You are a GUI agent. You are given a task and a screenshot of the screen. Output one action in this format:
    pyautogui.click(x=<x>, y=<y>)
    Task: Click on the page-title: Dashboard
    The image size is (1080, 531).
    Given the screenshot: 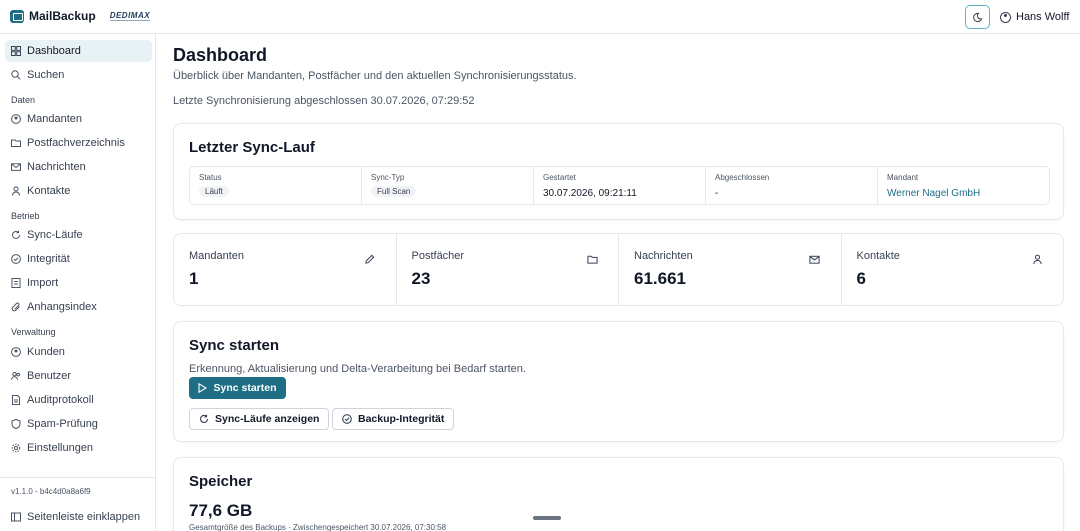 What is the action you would take?
    pyautogui.click(x=220, y=55)
    